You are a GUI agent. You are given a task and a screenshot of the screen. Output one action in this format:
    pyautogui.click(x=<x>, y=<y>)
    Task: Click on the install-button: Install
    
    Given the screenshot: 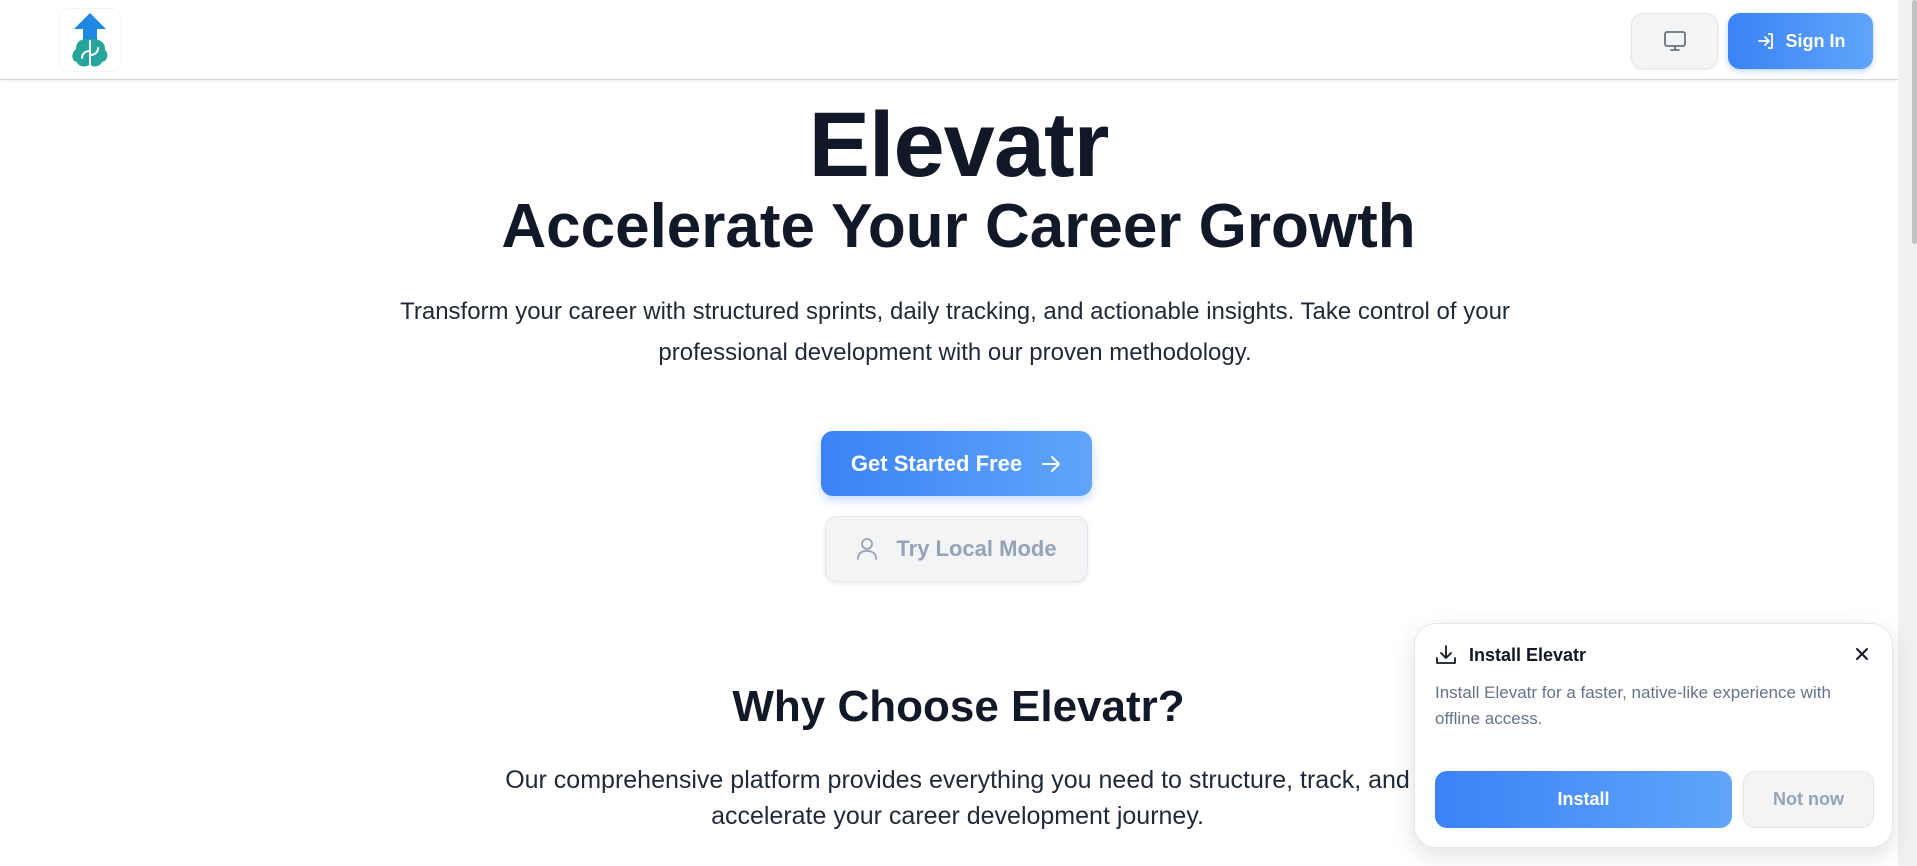 What is the action you would take?
    pyautogui.click(x=1583, y=799)
    